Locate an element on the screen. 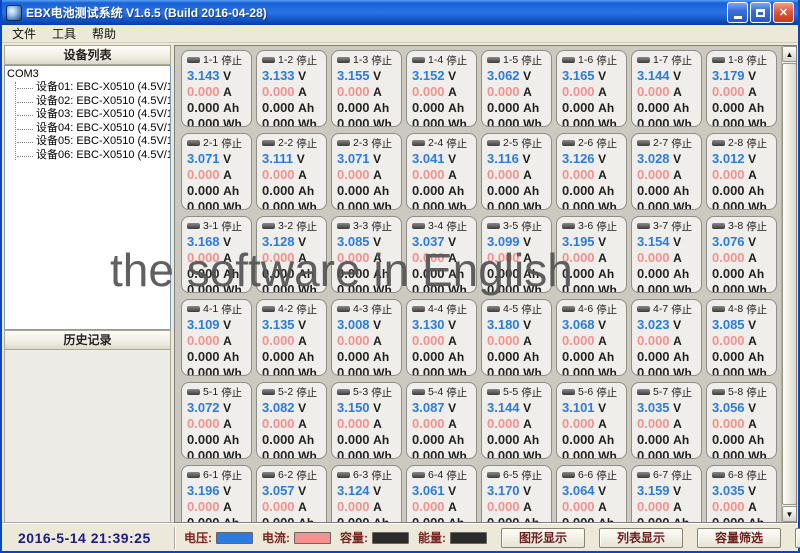 This screenshot has width=800, height=553. channel-header: 4-8 停止 is located at coordinates (744, 309).